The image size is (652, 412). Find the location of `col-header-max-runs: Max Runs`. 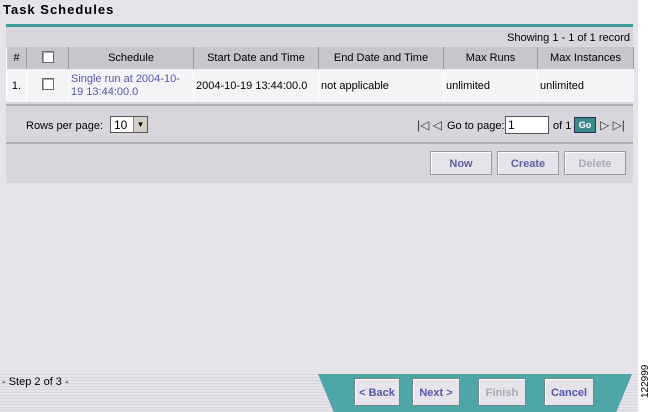

col-header-max-runs: Max Runs is located at coordinates (490, 58).